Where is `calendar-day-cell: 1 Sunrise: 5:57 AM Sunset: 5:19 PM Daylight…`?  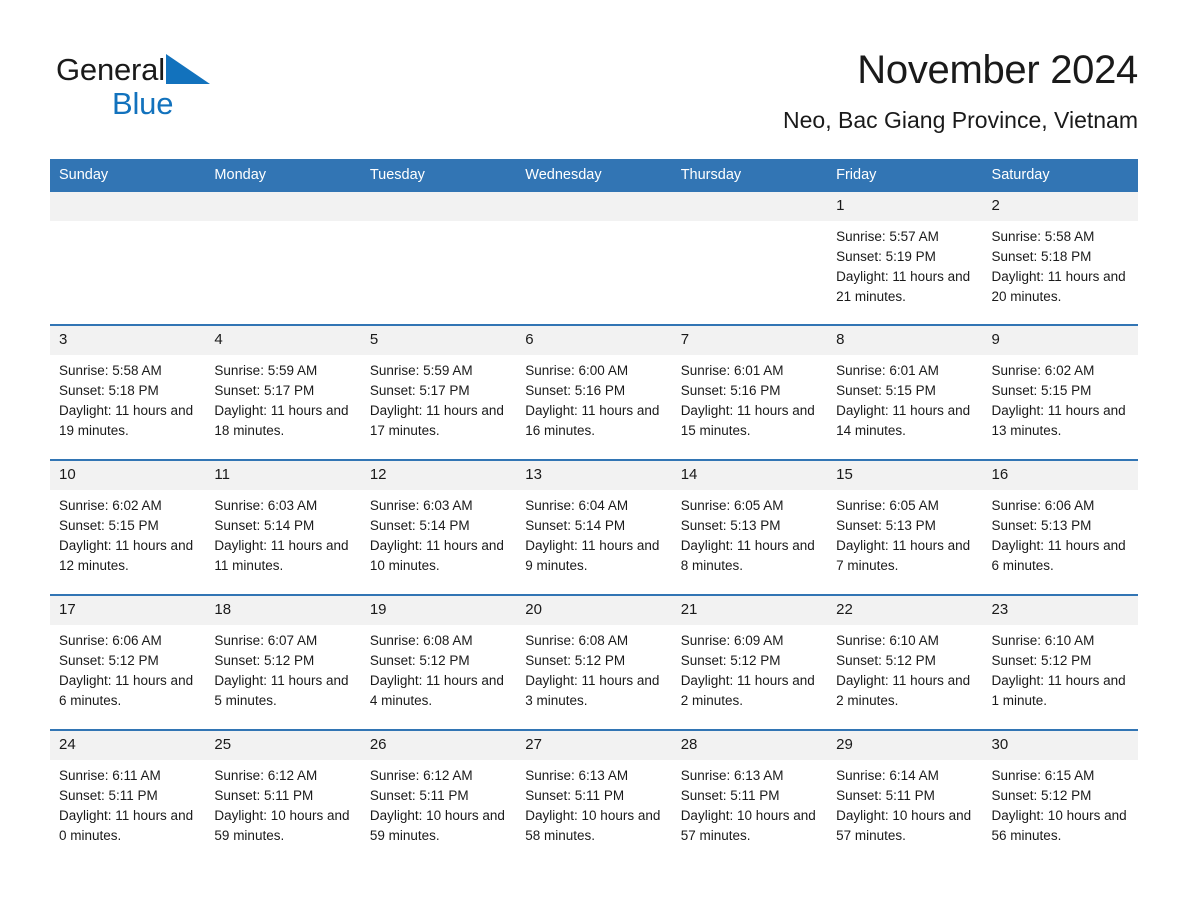 calendar-day-cell: 1 Sunrise: 5:57 AM Sunset: 5:19 PM Daylight… is located at coordinates (905, 258).